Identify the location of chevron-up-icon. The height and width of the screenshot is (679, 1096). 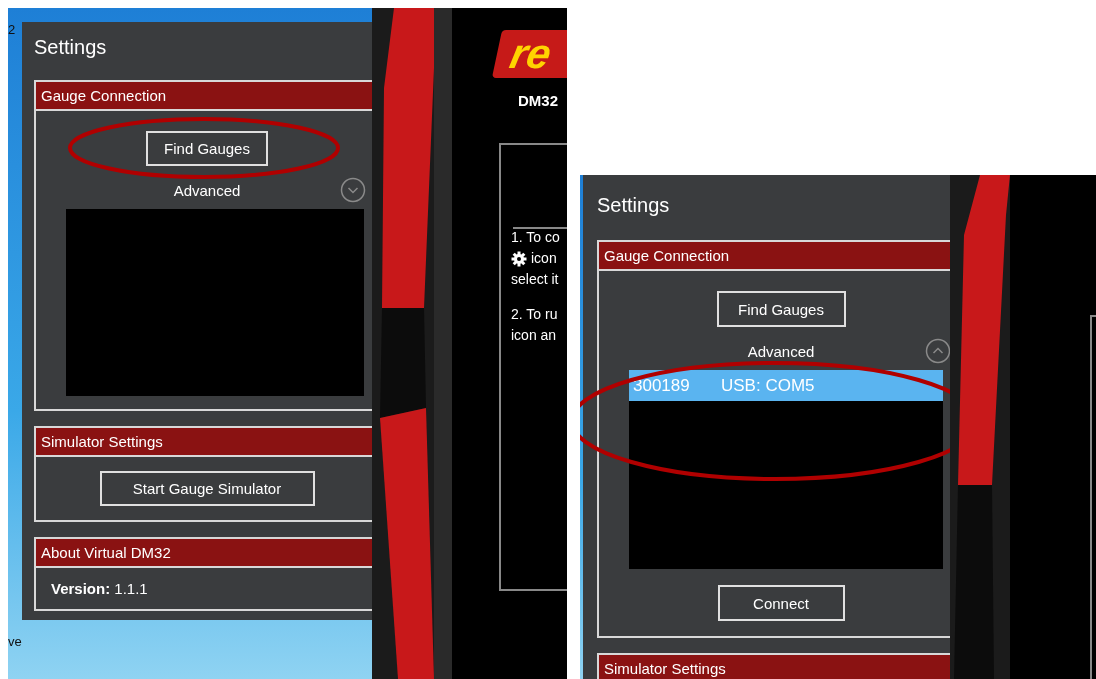
(938, 351).